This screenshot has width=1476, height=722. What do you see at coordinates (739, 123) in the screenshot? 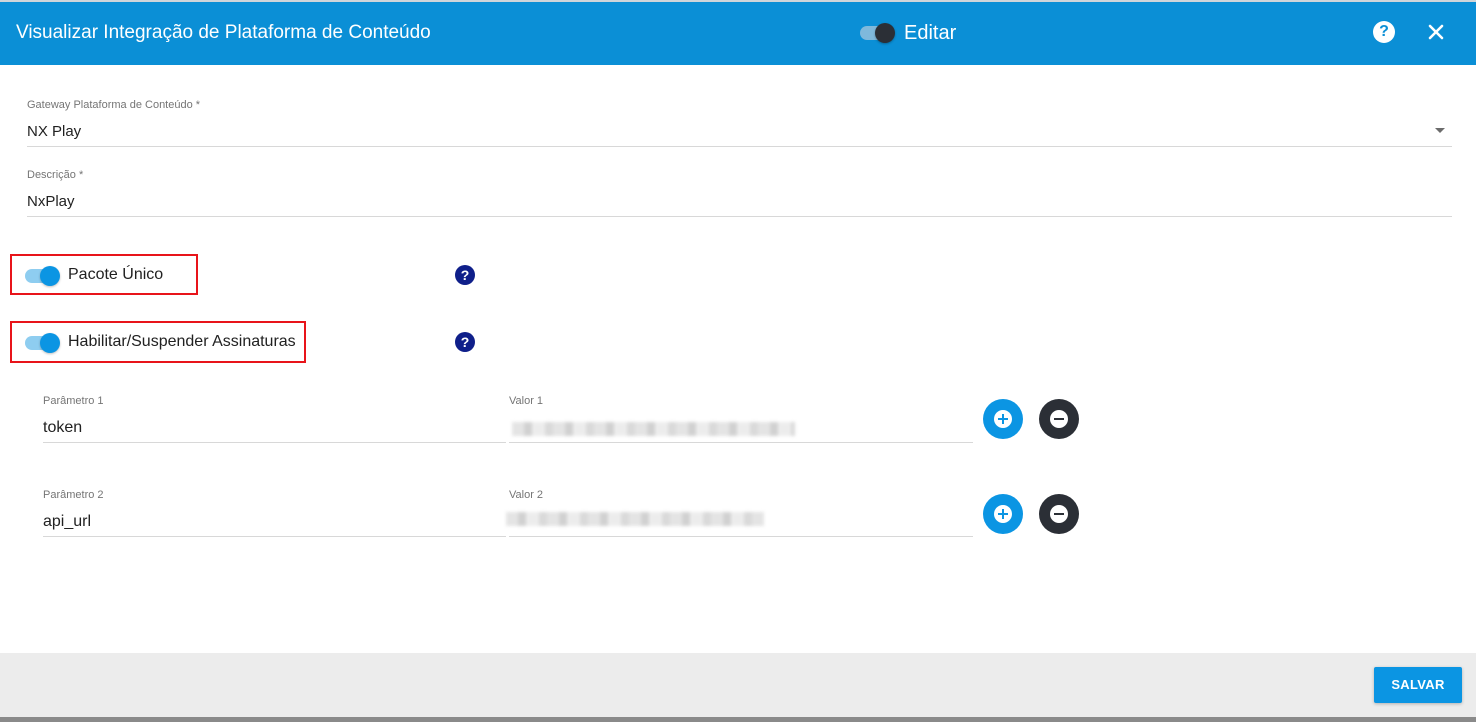
I see `gateway-select: Gateway Plataforma de Conteúdo * NX Play` at bounding box center [739, 123].